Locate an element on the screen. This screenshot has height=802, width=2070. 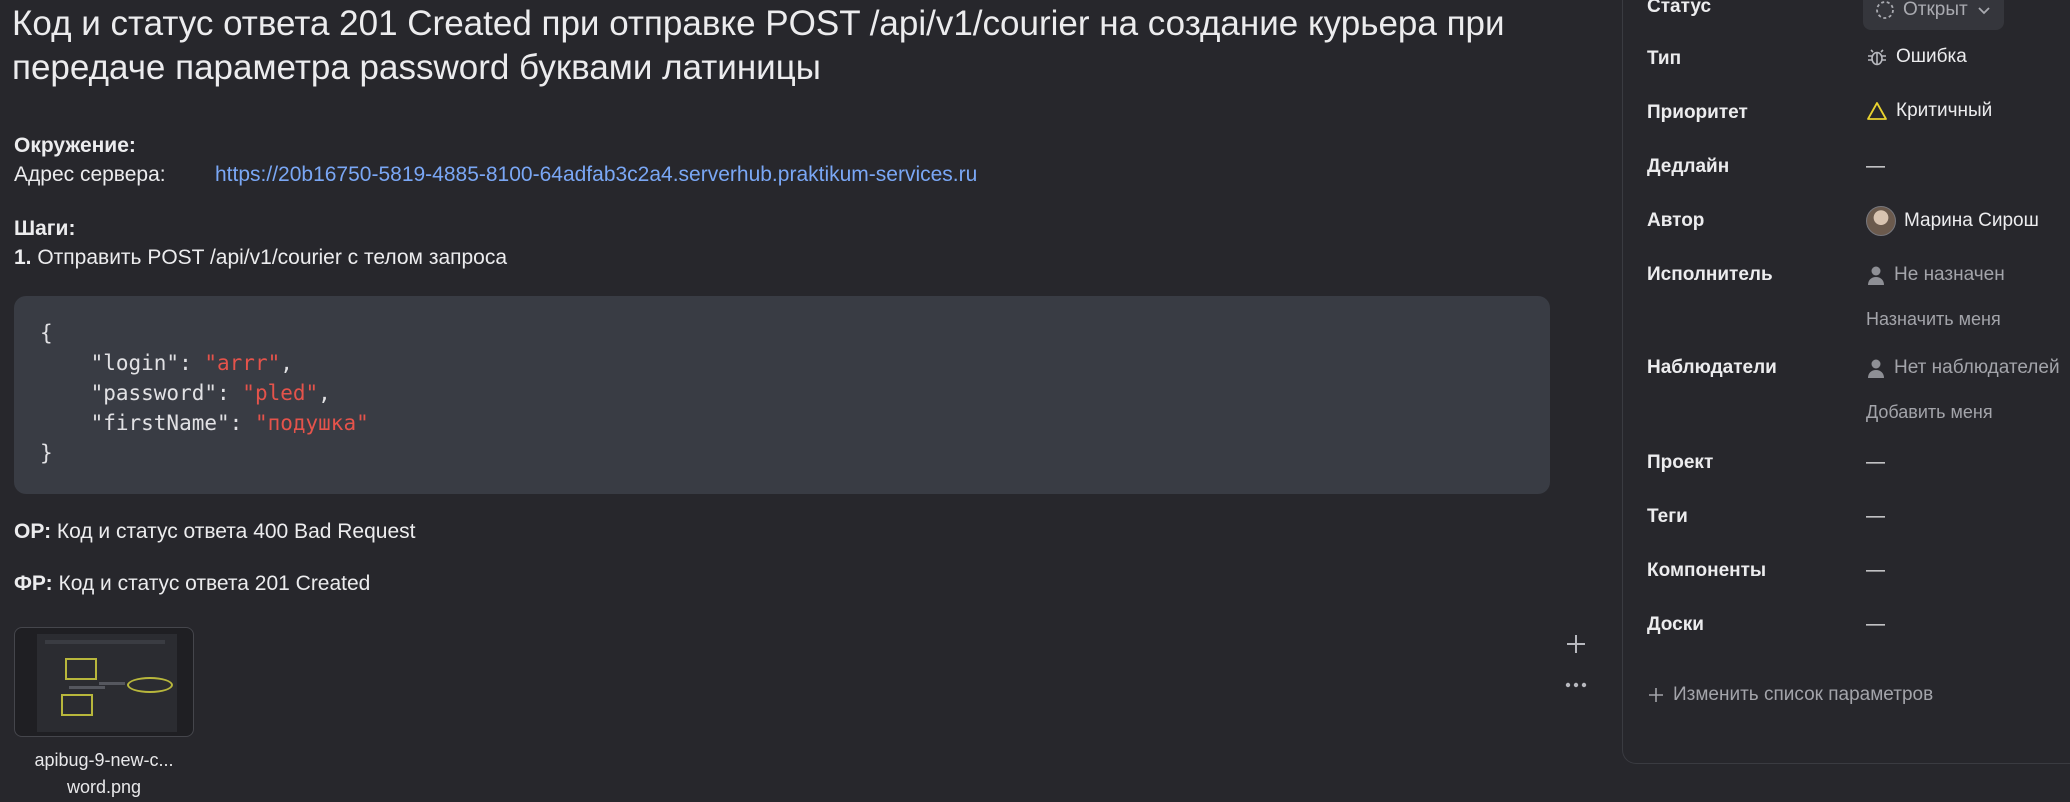
code-string: "arrr" is located at coordinates (242, 363).